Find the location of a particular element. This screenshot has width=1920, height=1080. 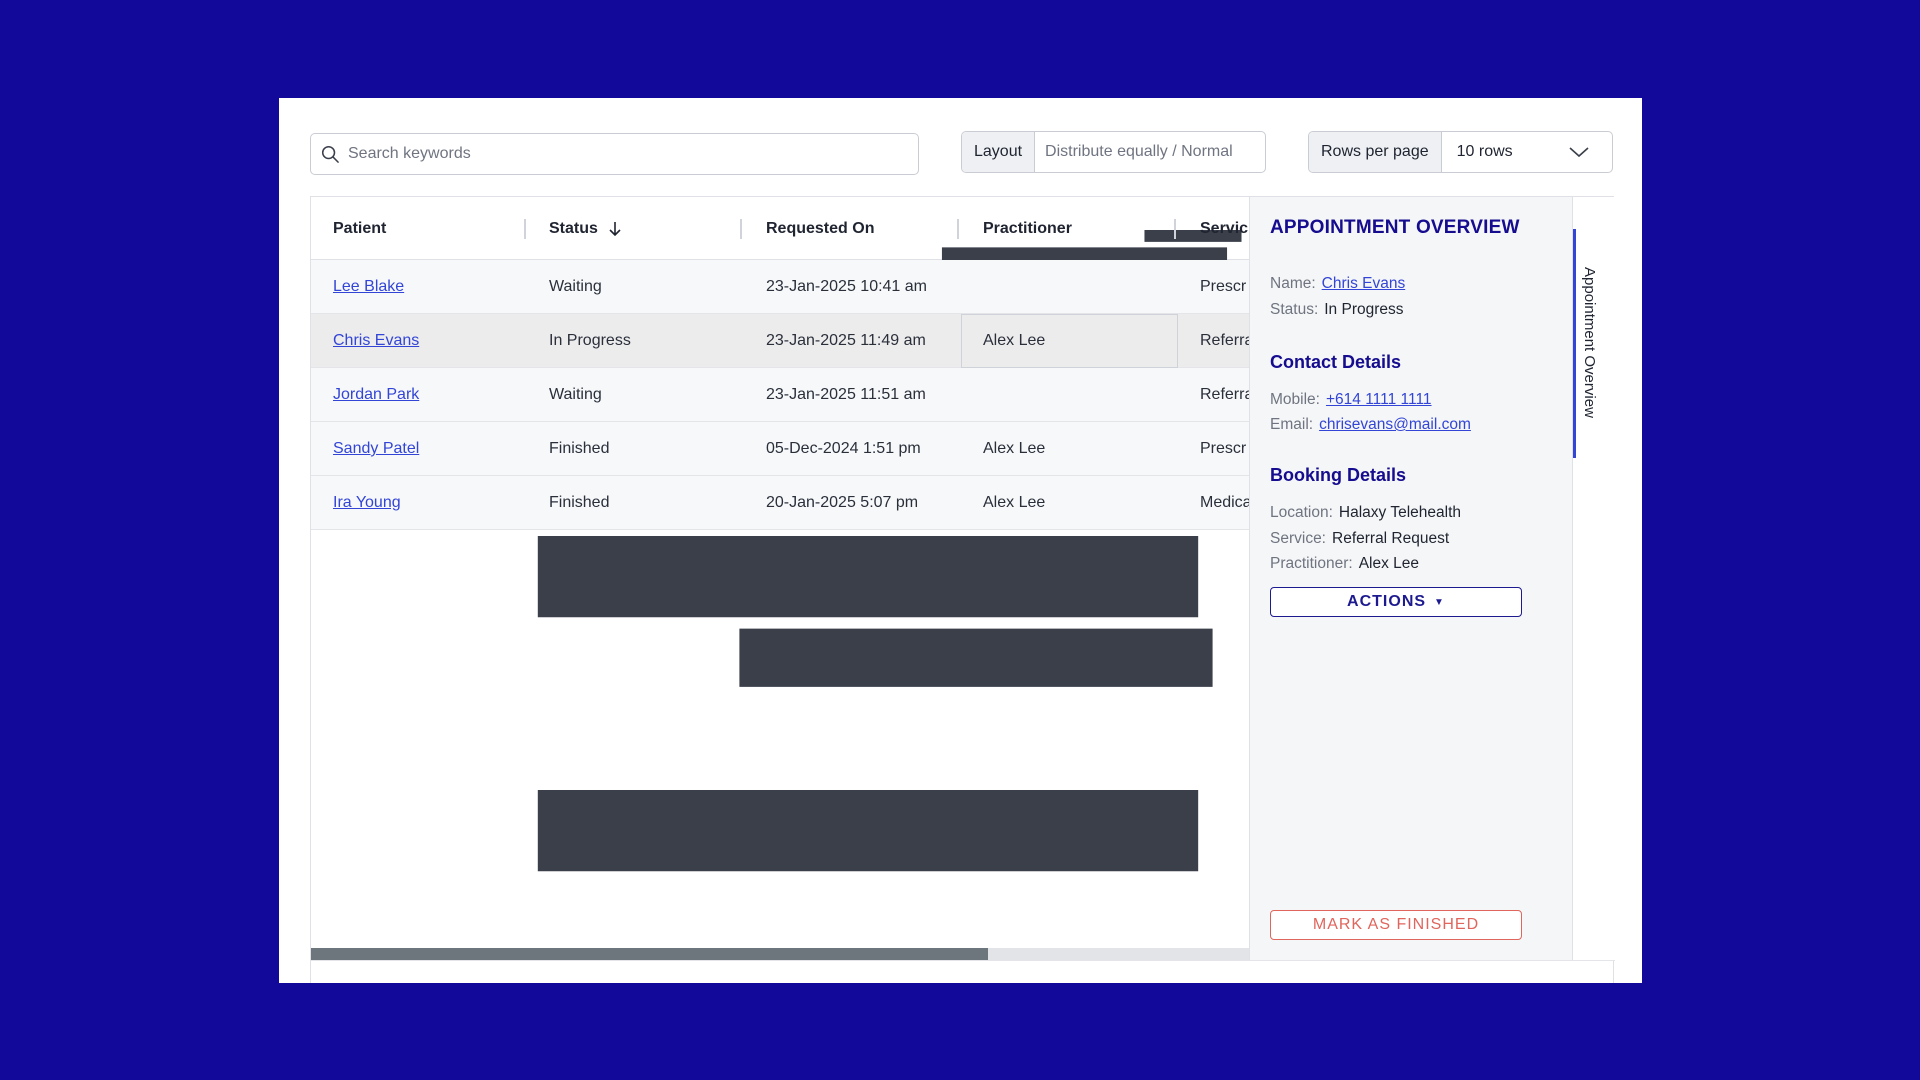

practitioner-field: Practitioner: Alex Lee is located at coordinates (1344, 564).